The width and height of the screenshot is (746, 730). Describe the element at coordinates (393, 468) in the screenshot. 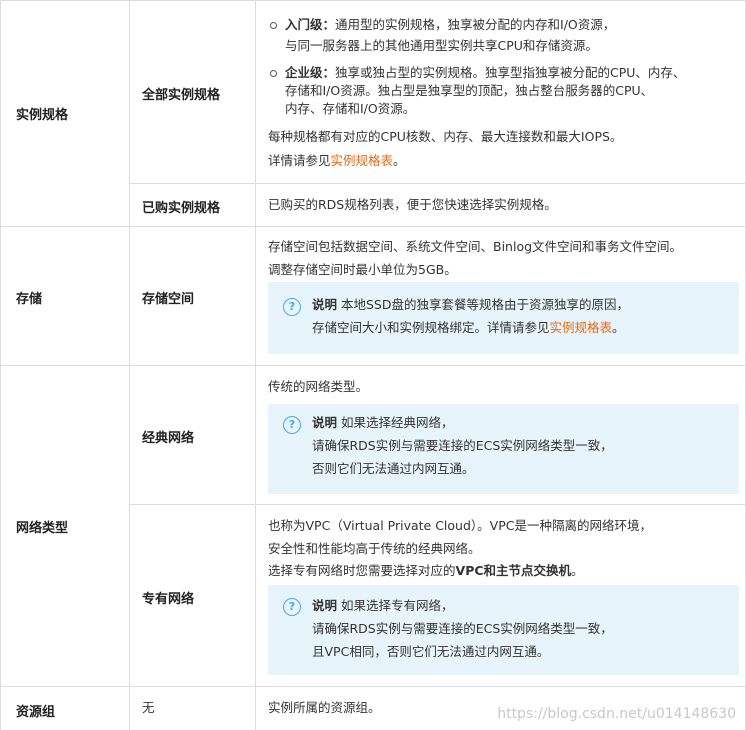

I see `classic-note-line3: 否则它们无法通过内网互通。` at that location.